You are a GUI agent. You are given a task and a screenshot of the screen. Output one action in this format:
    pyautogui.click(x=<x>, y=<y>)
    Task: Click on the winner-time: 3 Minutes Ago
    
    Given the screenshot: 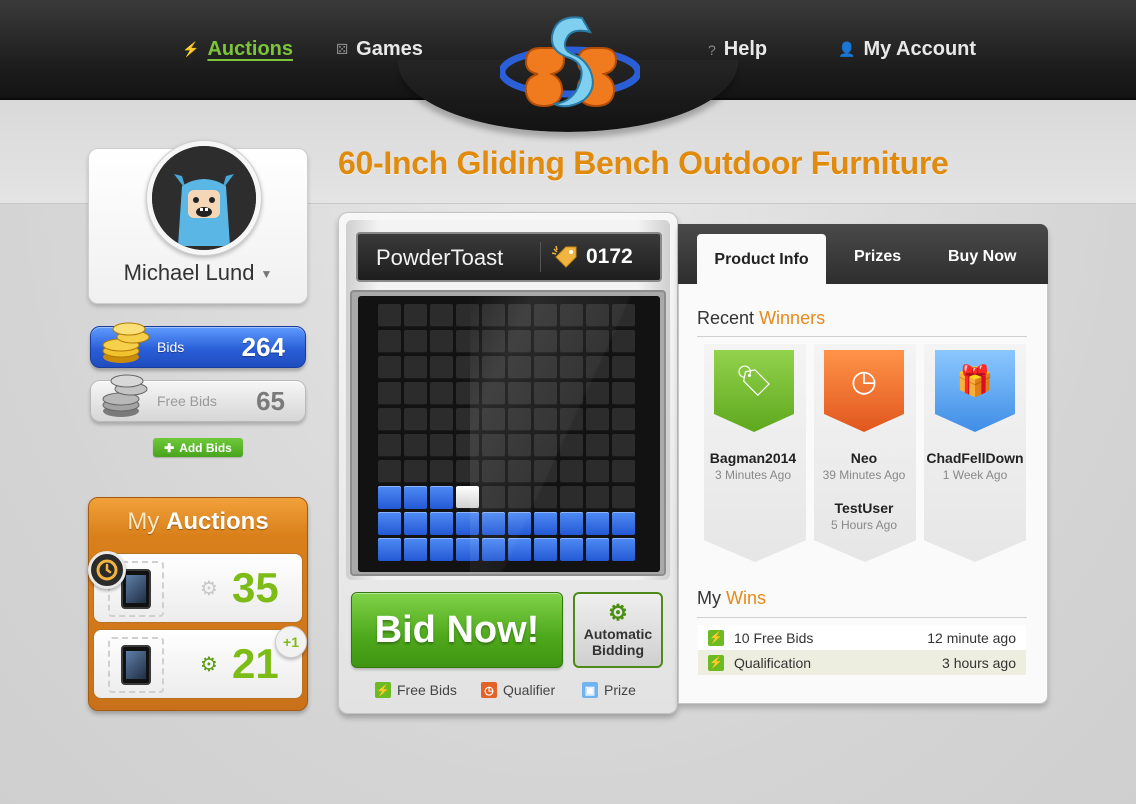 What is the action you would take?
    pyautogui.click(x=753, y=475)
    